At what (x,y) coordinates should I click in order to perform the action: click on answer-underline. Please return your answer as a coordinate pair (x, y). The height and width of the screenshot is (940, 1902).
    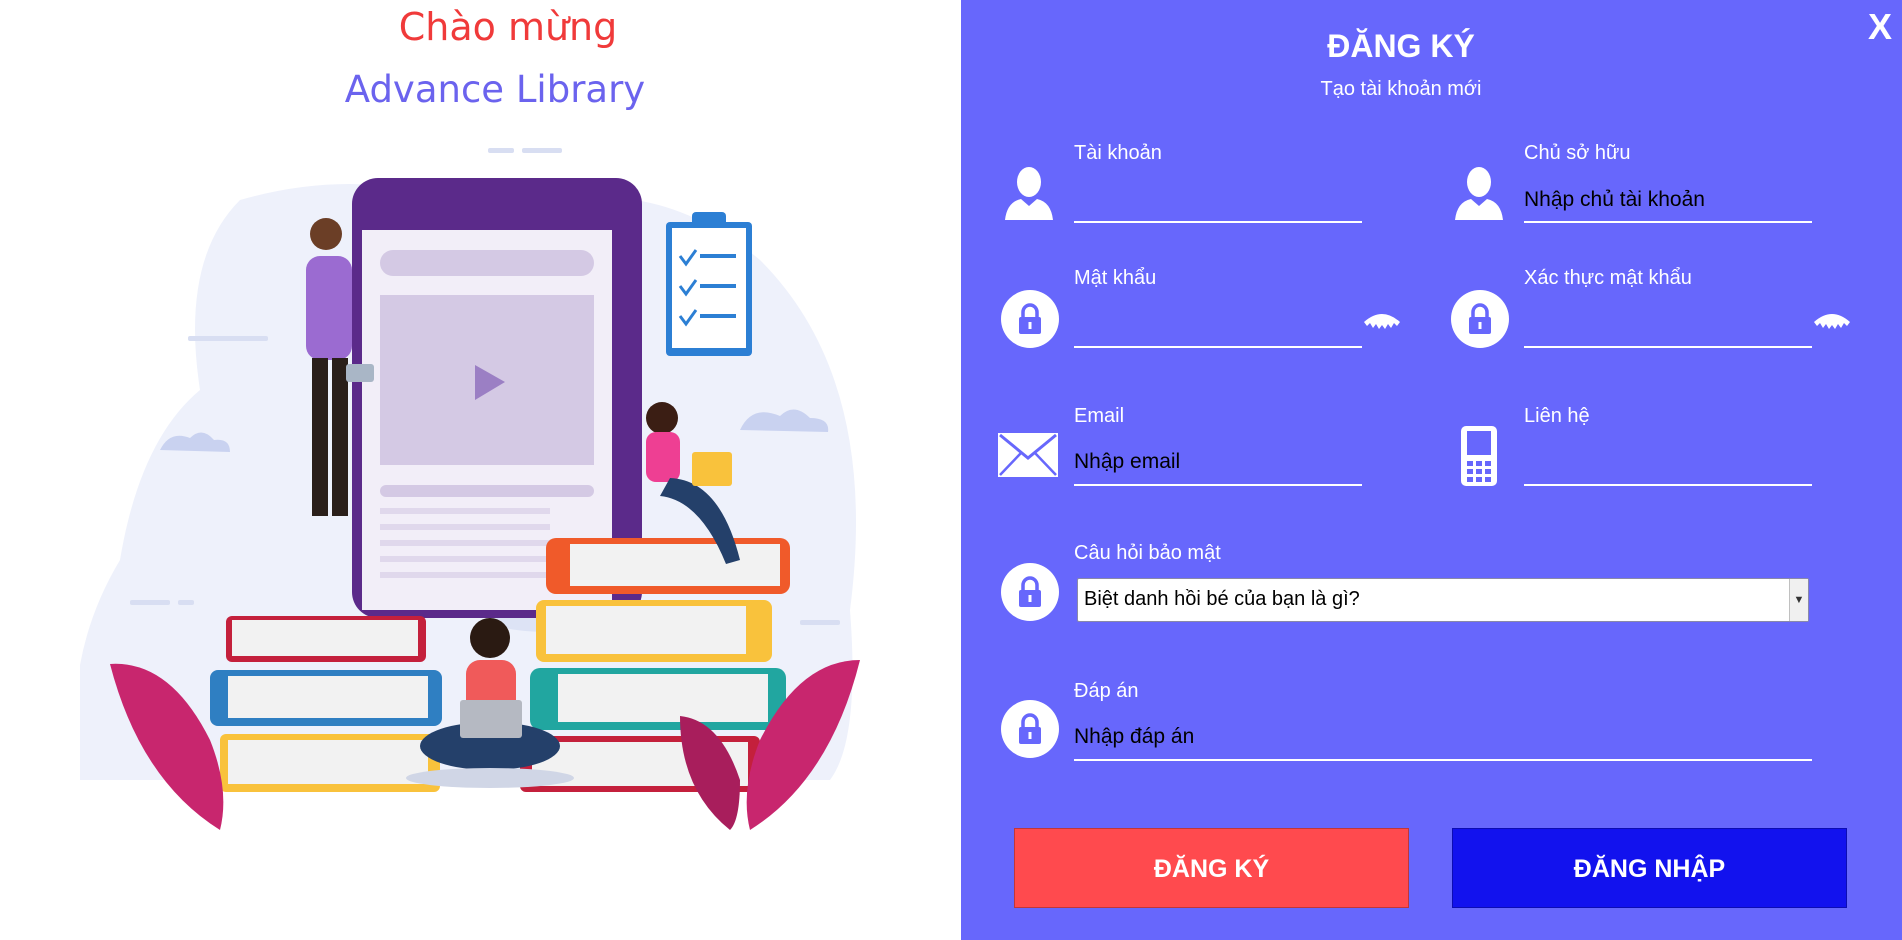
    Looking at the image, I should click on (1443, 760).